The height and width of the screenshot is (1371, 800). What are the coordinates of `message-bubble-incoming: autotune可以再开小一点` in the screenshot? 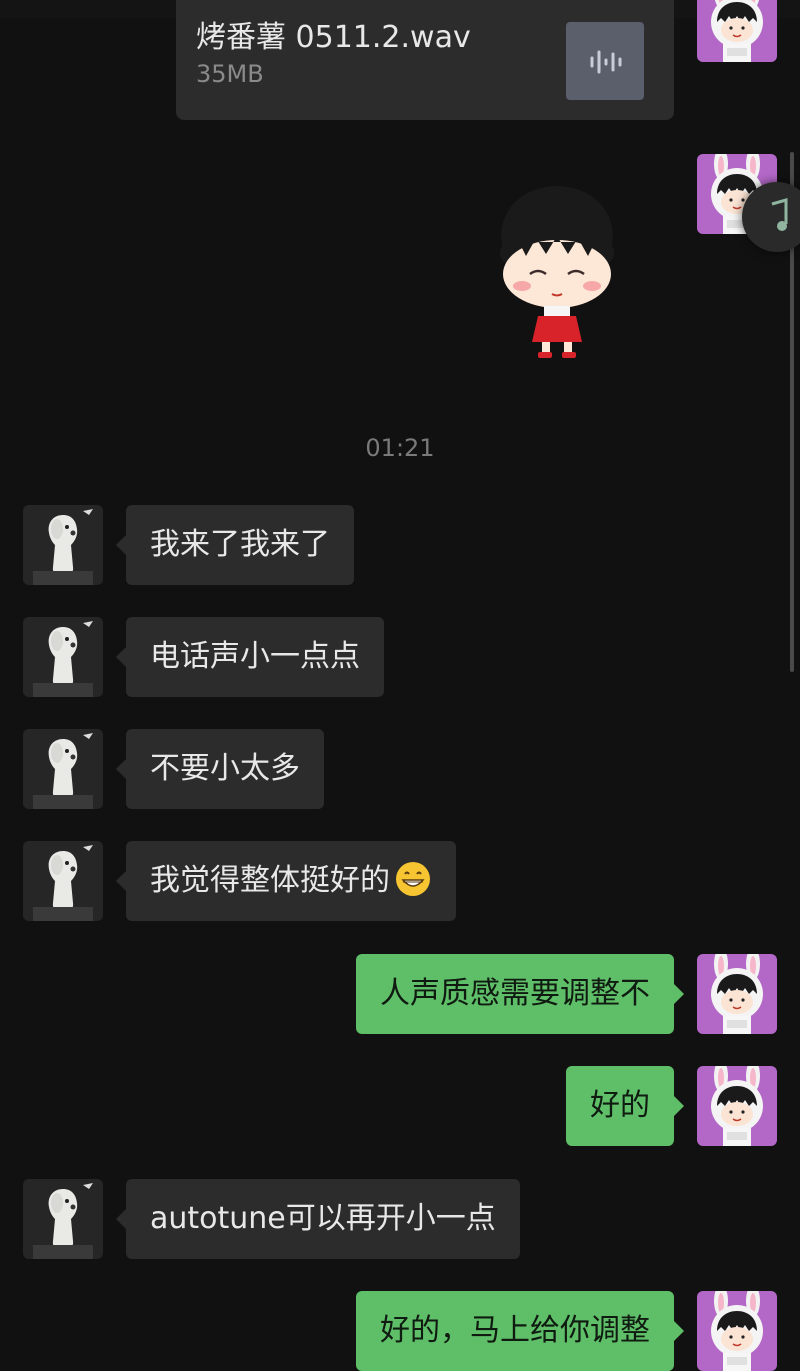 It's located at (318, 1219).